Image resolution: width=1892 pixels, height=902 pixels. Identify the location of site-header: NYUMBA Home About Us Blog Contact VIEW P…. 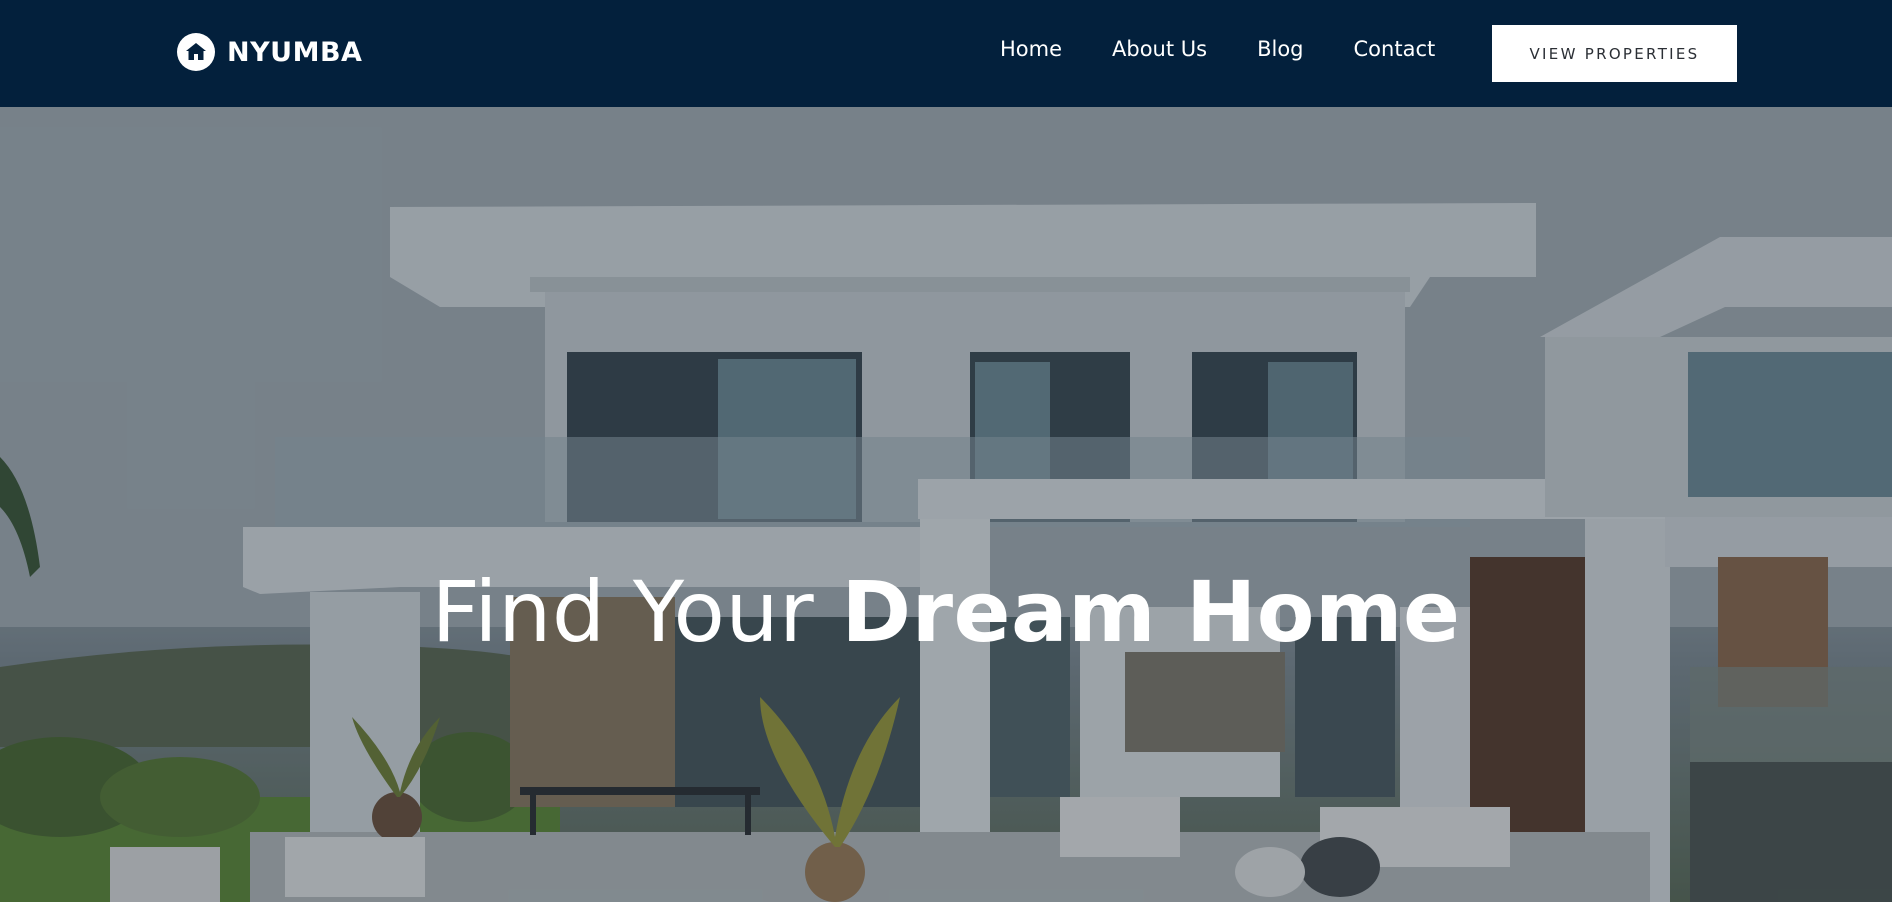
(946, 53).